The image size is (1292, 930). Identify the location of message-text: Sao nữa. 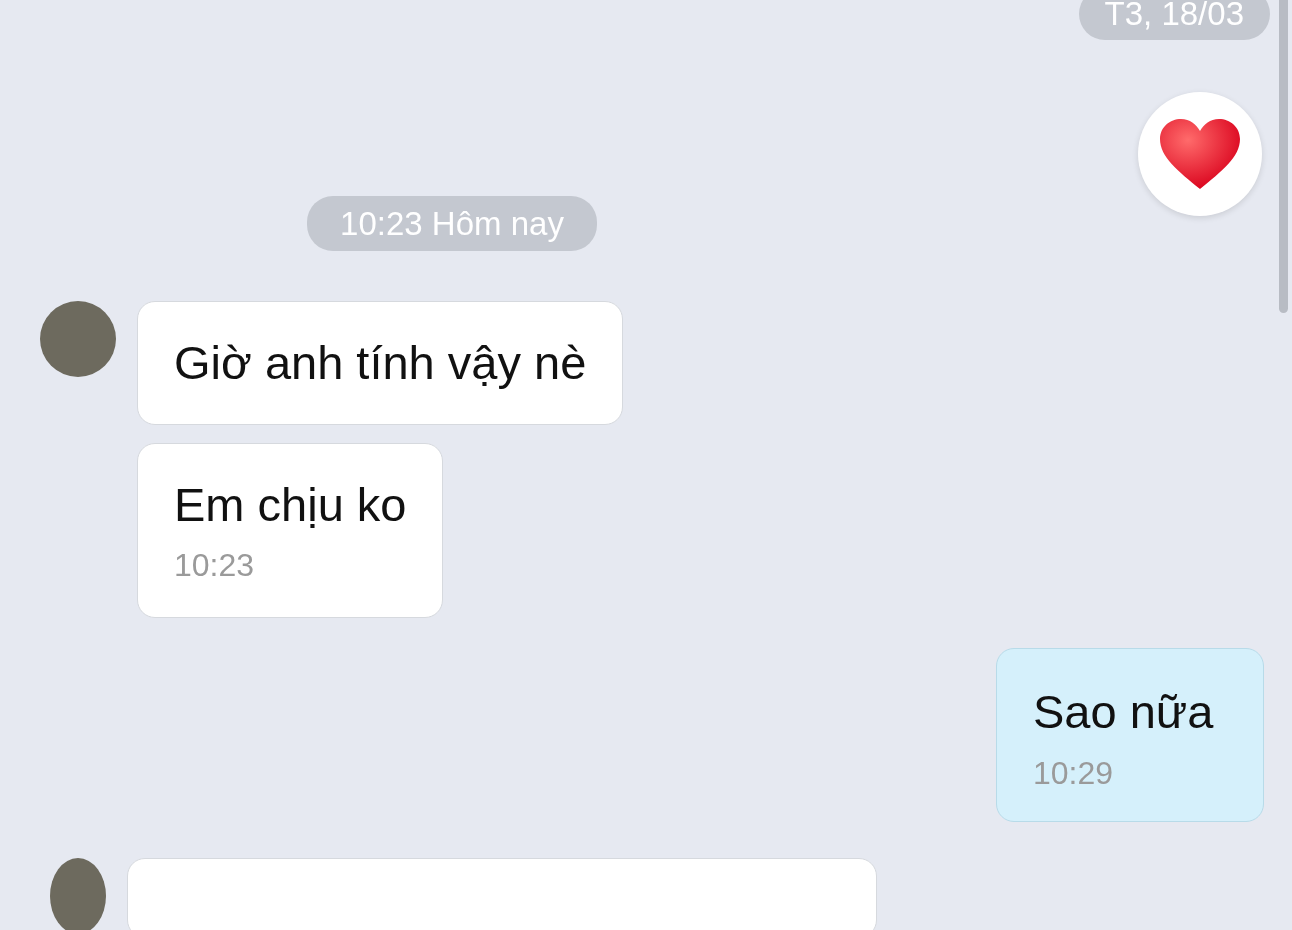
(1124, 712).